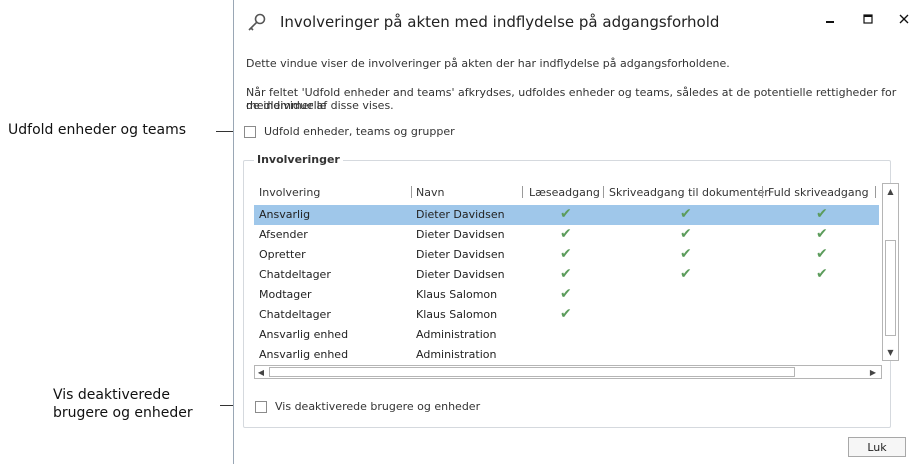 The height and width of the screenshot is (464, 910). I want to click on minimize-icon, so click(830, 22).